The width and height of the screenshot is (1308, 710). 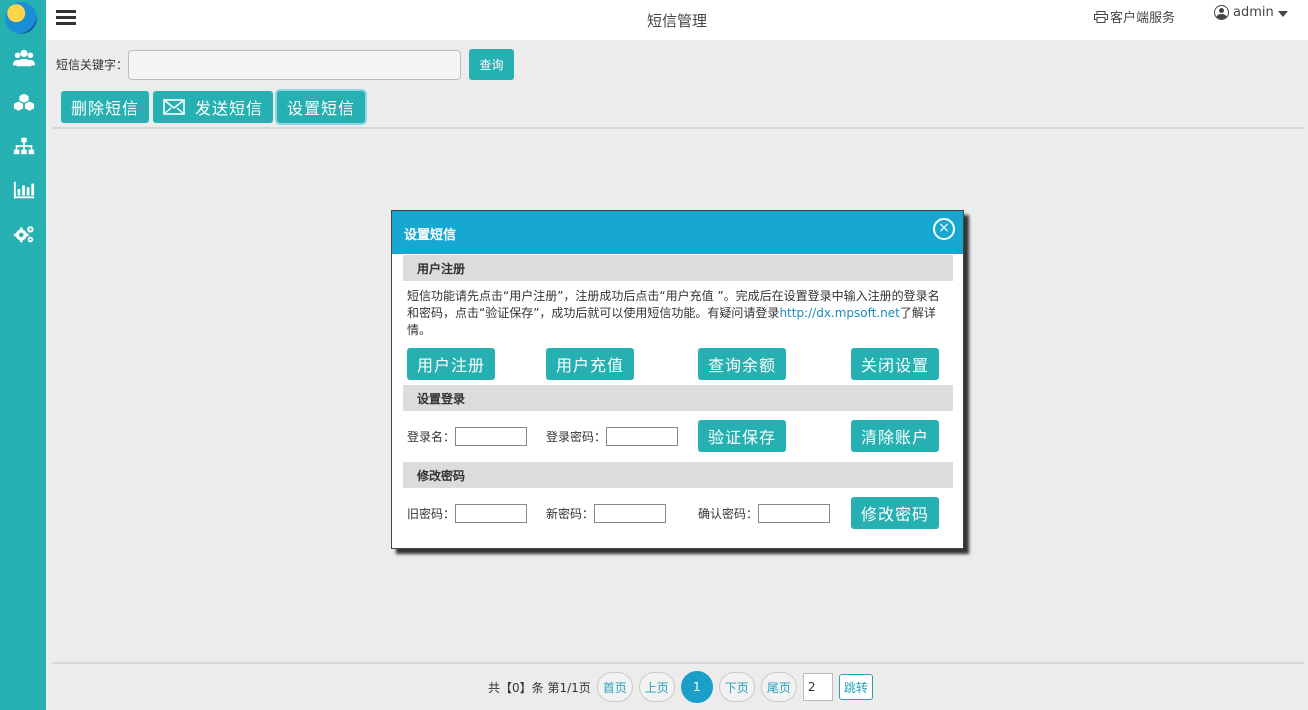 What do you see at coordinates (1253, 12) in the screenshot?
I see `username: admin` at bounding box center [1253, 12].